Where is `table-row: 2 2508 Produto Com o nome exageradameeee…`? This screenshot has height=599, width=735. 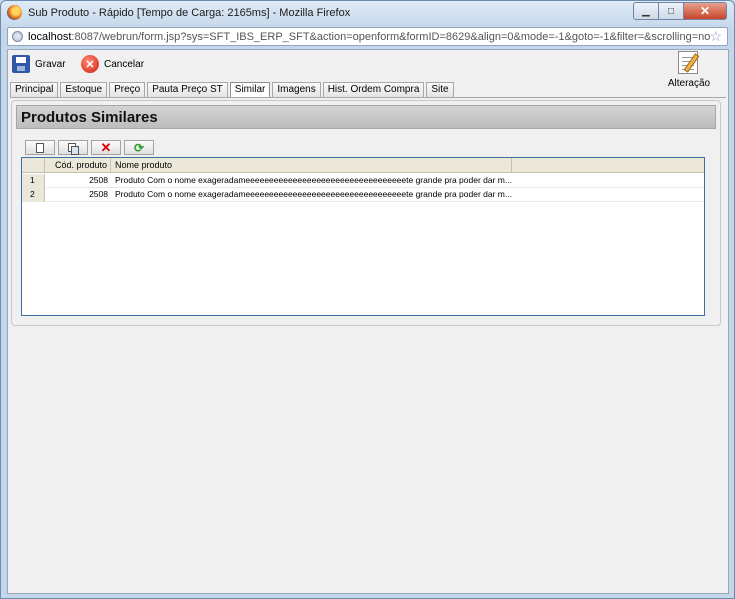
table-row: 2 2508 Produto Com o nome exageradameeee… is located at coordinates (363, 195).